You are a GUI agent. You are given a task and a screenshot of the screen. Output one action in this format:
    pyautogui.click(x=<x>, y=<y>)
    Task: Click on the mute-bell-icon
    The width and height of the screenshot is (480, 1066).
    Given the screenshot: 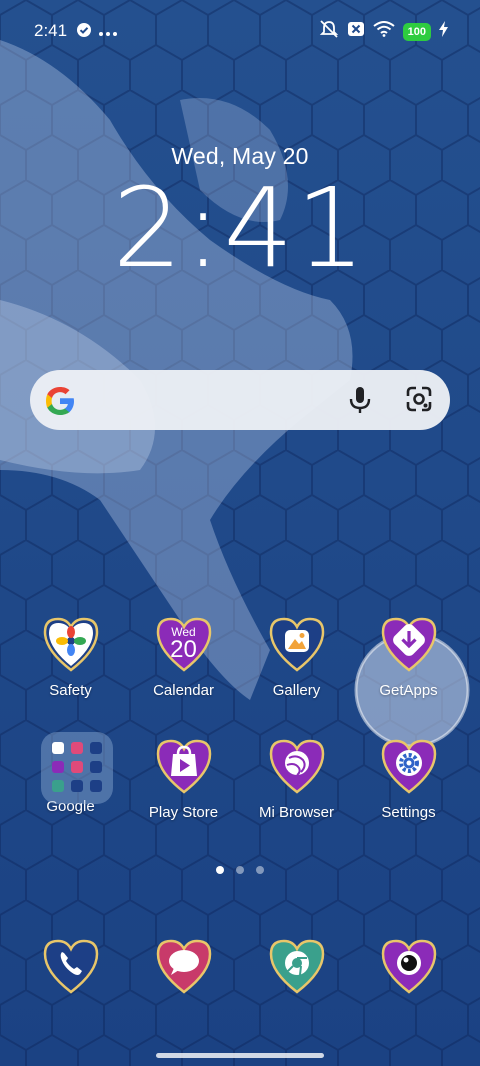 What is the action you would take?
    pyautogui.click(x=329, y=31)
    